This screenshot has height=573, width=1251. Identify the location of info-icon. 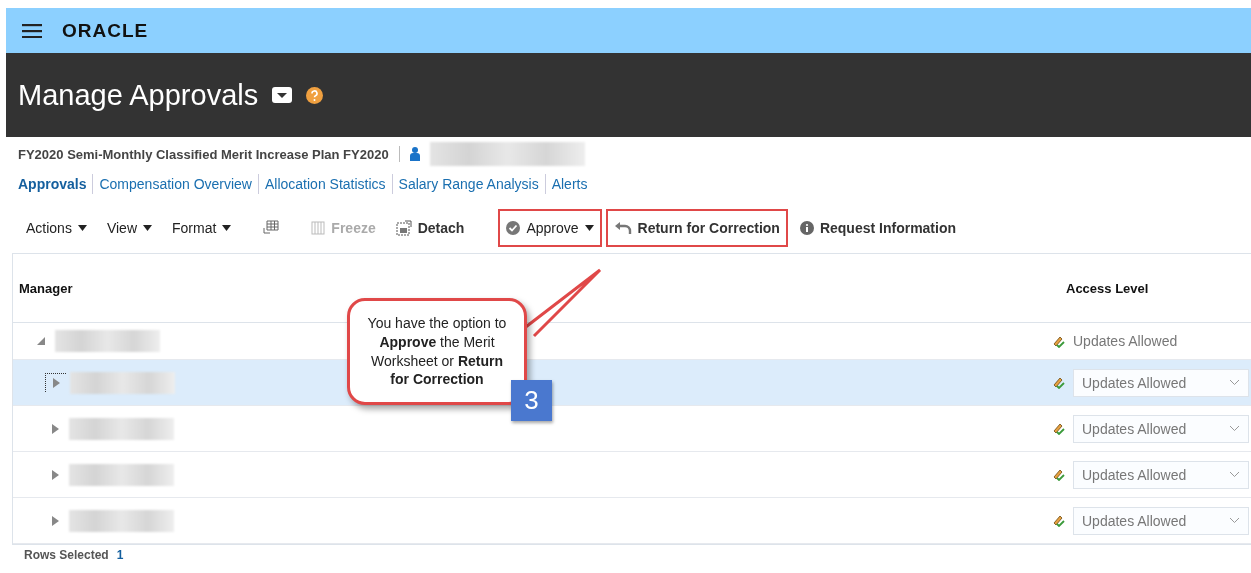
(806, 228).